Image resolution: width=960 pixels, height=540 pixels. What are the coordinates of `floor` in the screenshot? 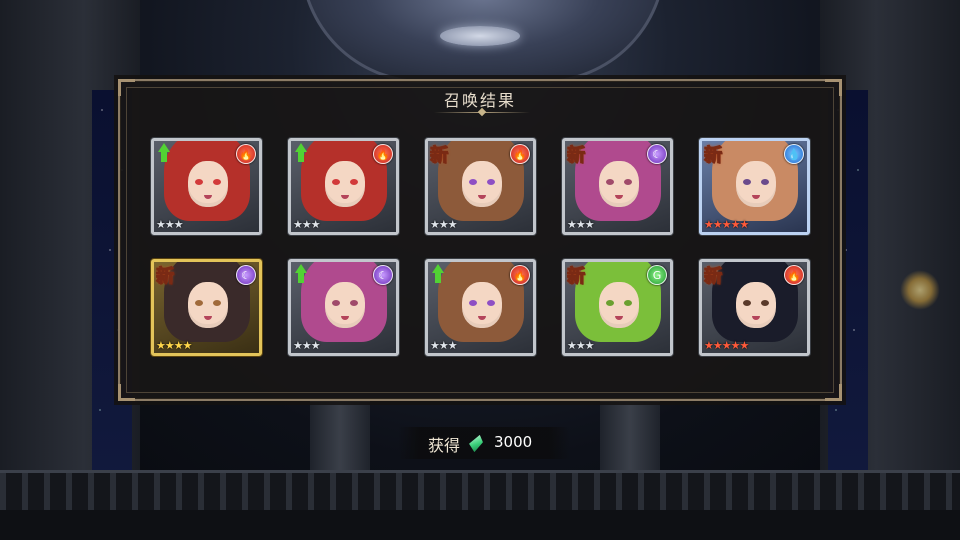 It's located at (480, 525).